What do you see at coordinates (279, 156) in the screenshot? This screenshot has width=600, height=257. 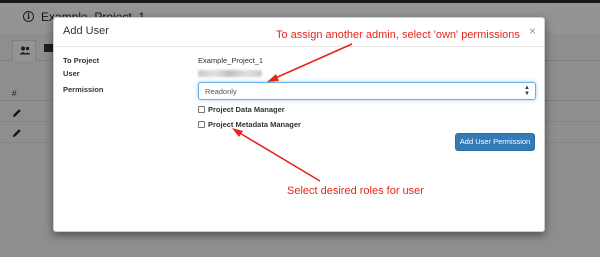 I see `arrow-to-role-checkboxes` at bounding box center [279, 156].